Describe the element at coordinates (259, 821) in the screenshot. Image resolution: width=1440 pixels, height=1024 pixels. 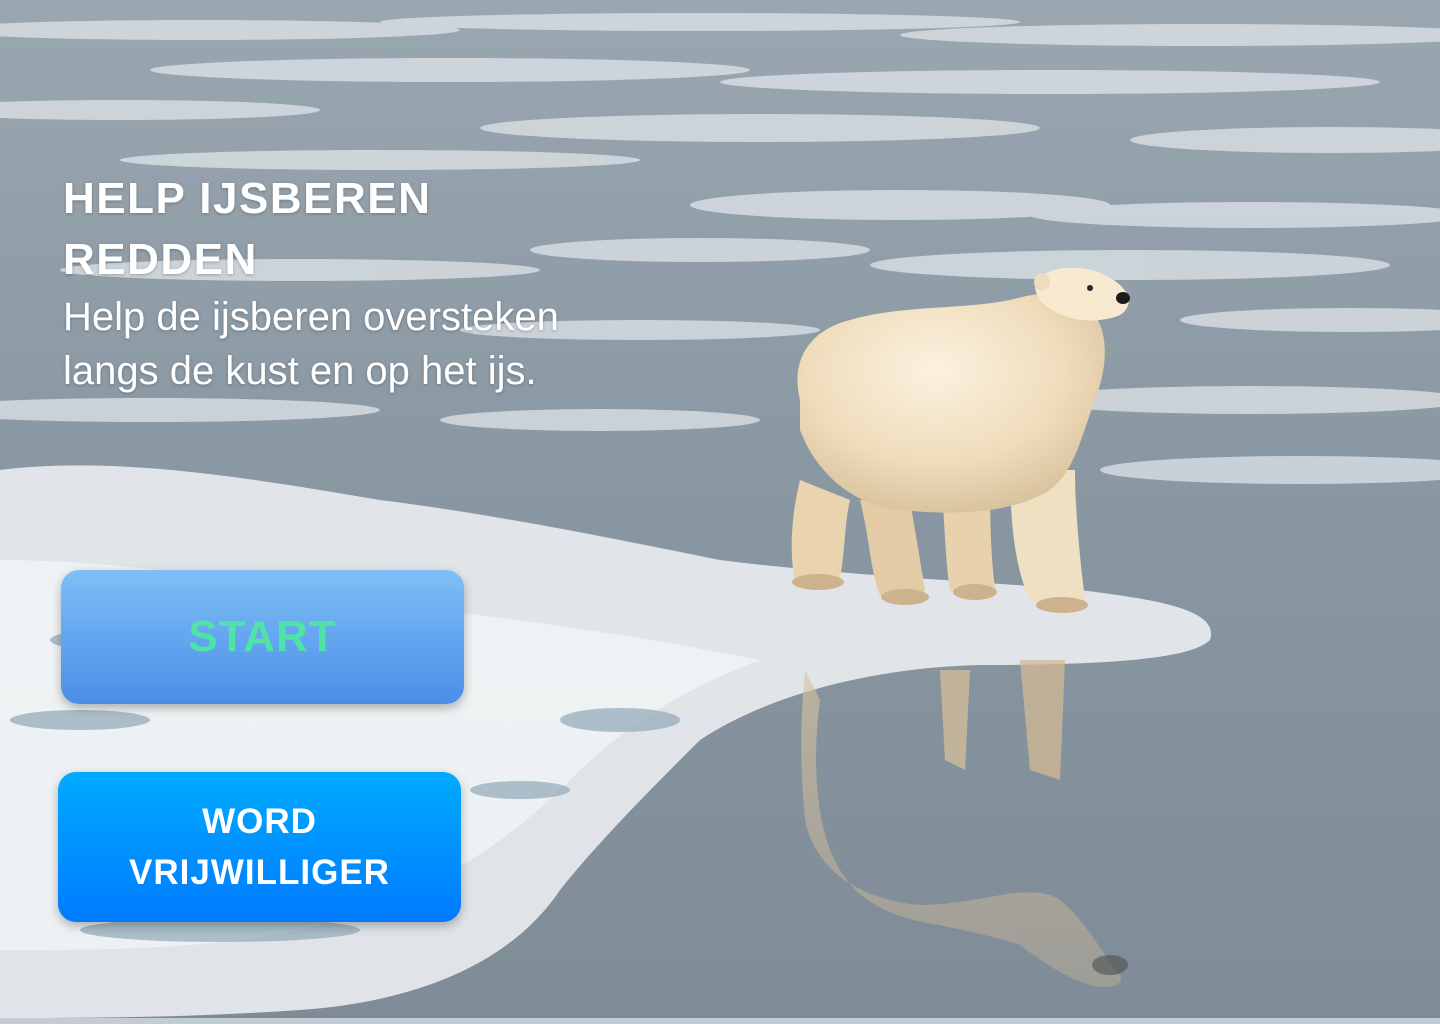
I see `volunteer-button-label-line1: WORD` at that location.